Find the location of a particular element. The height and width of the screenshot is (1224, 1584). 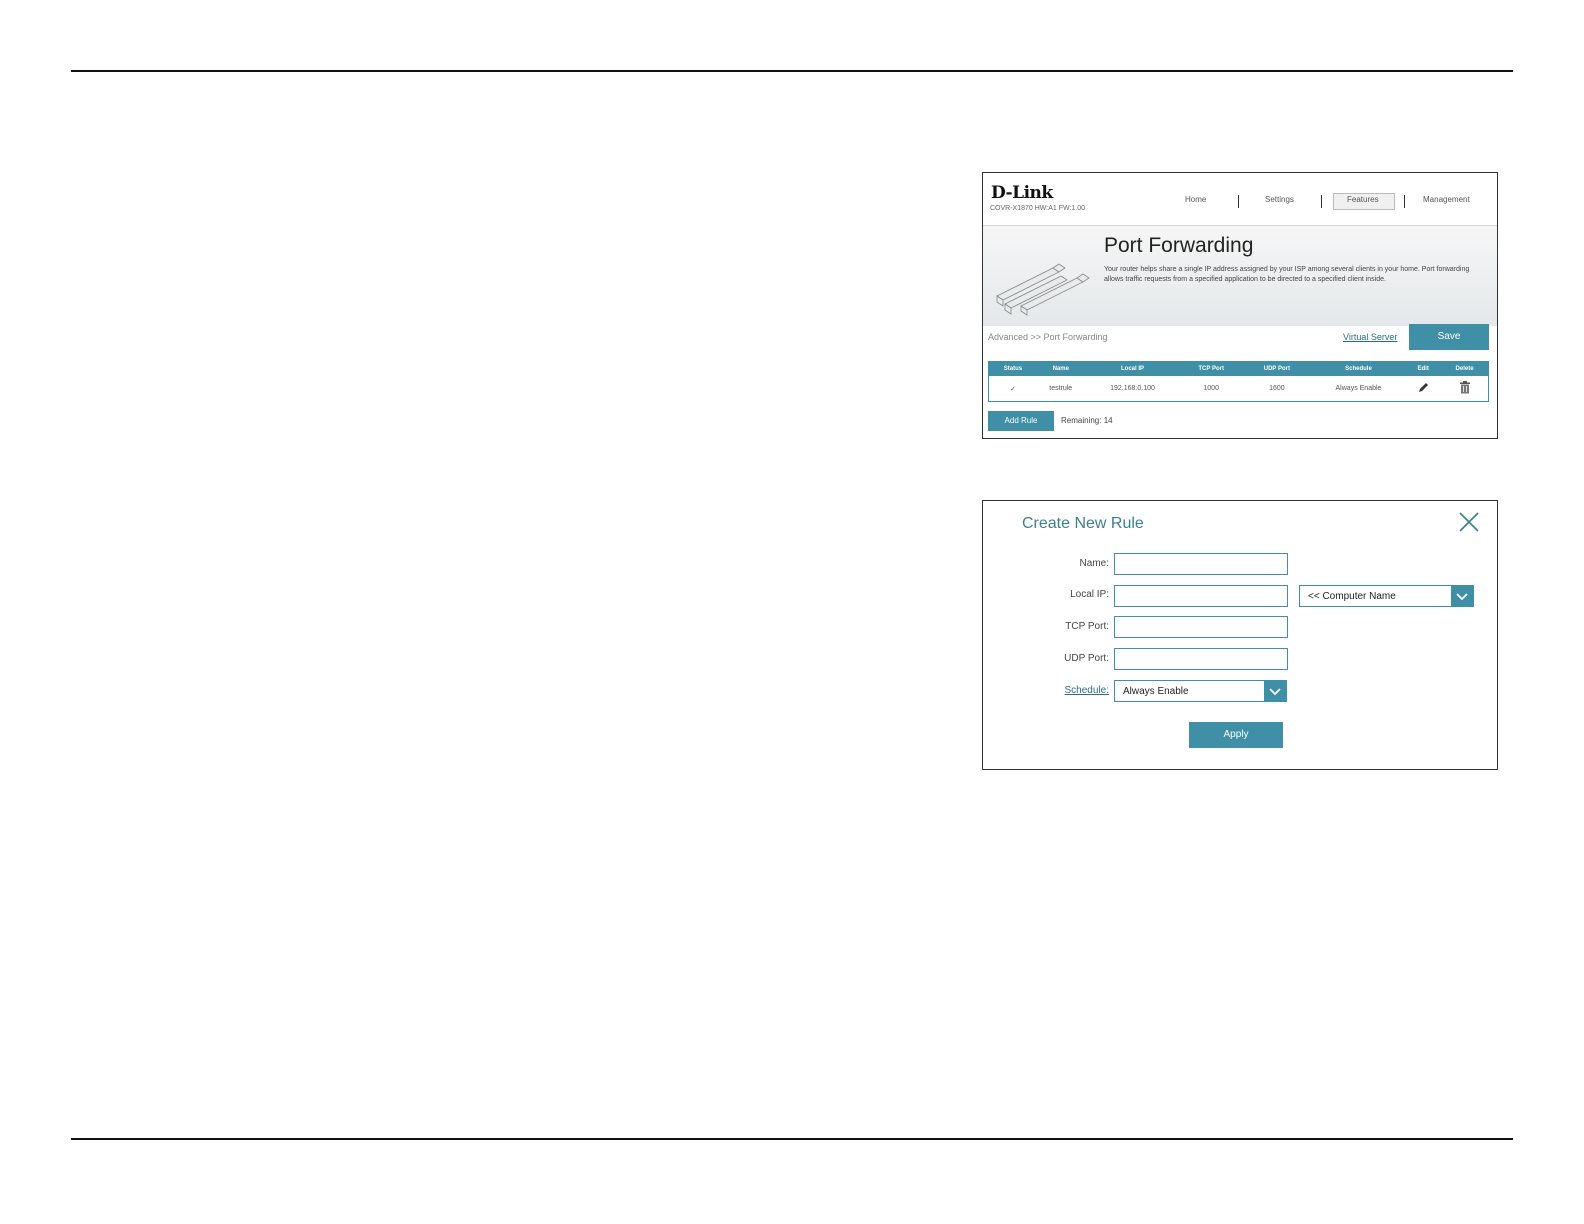

add-rule-button: Add Rule is located at coordinates (1021, 421).